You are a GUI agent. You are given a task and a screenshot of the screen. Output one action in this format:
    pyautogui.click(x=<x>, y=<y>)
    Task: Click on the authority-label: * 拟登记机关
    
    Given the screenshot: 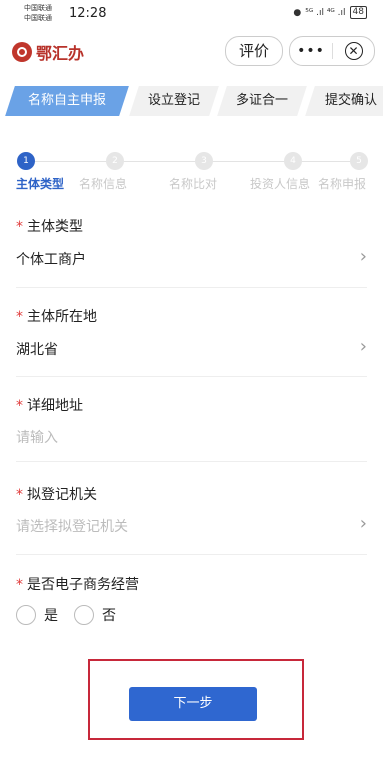 What is the action you would take?
    pyautogui.click(x=56, y=494)
    